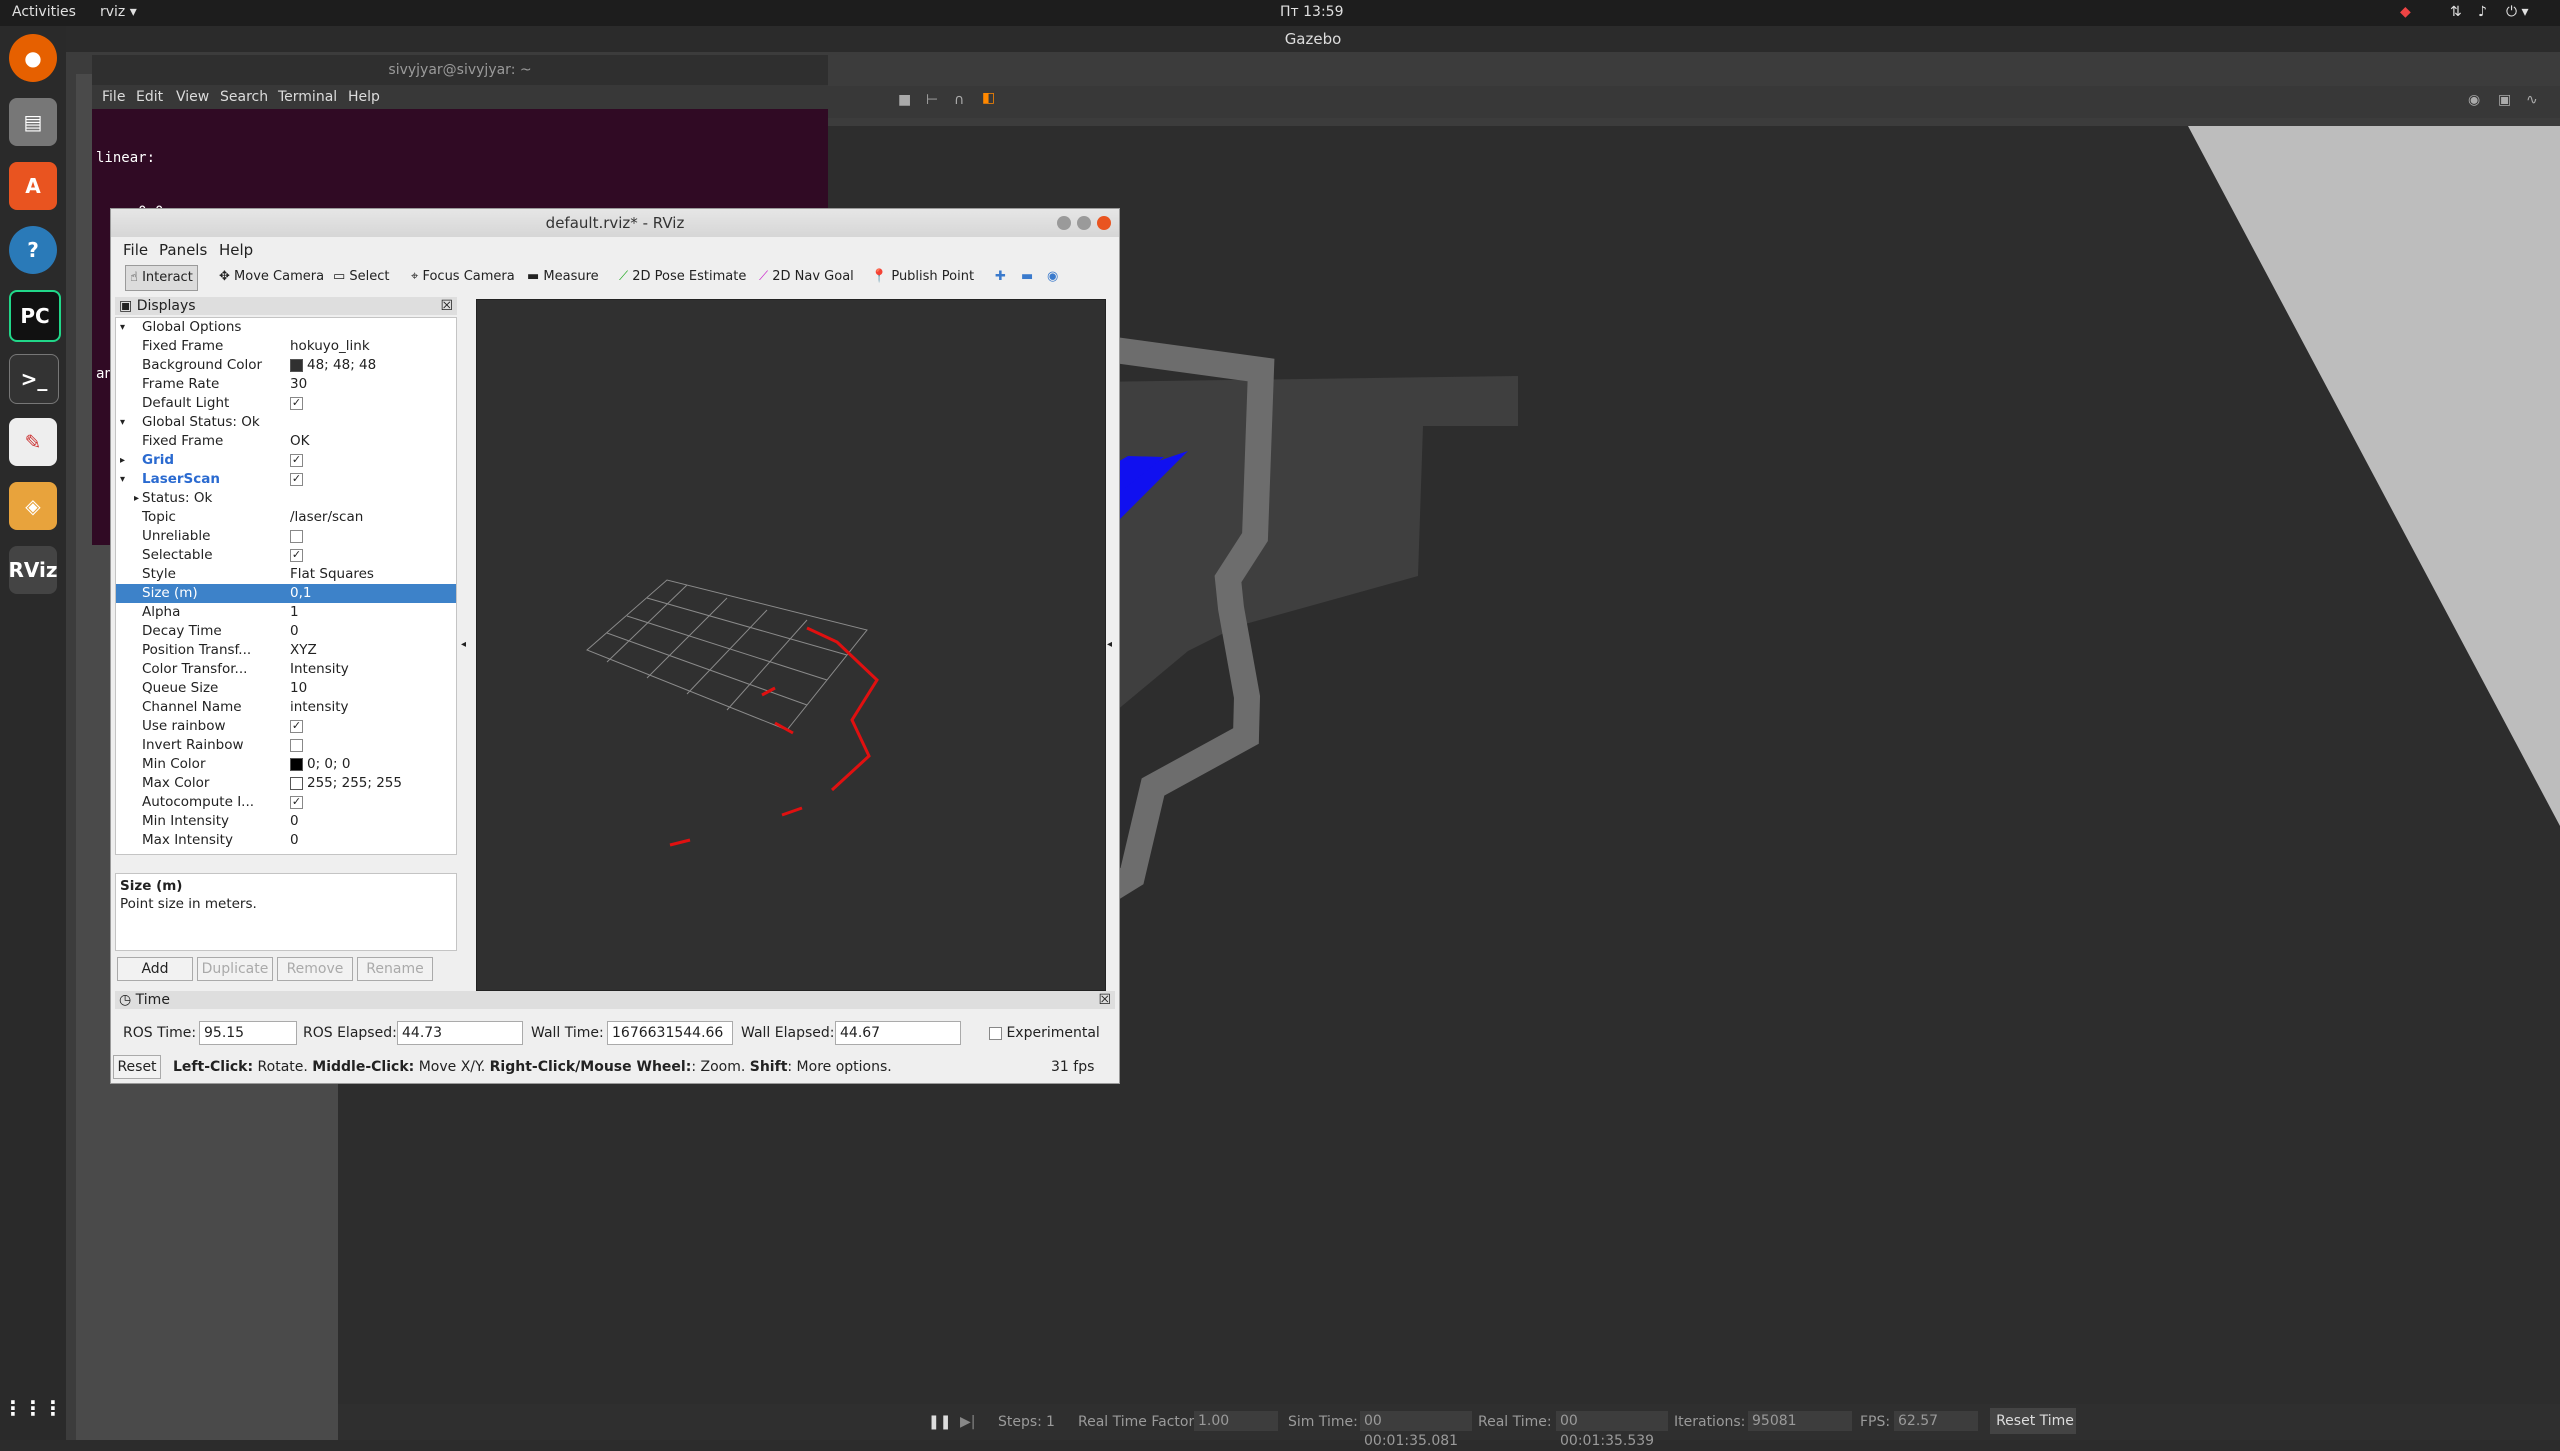 This screenshot has height=1451, width=2560. I want to click on wall-elapsed-field: 44.67, so click(898, 1033).